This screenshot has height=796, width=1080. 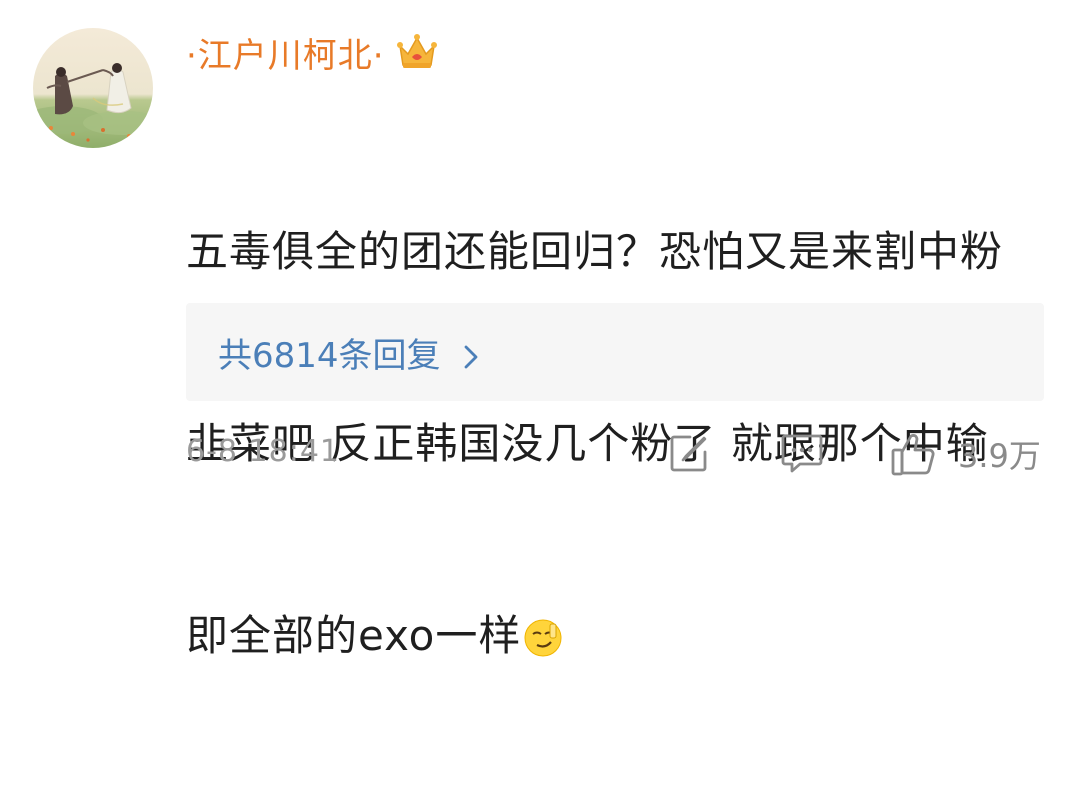 What do you see at coordinates (621, 636) in the screenshot?
I see `comment-line-last: 即全部的exo一样` at bounding box center [621, 636].